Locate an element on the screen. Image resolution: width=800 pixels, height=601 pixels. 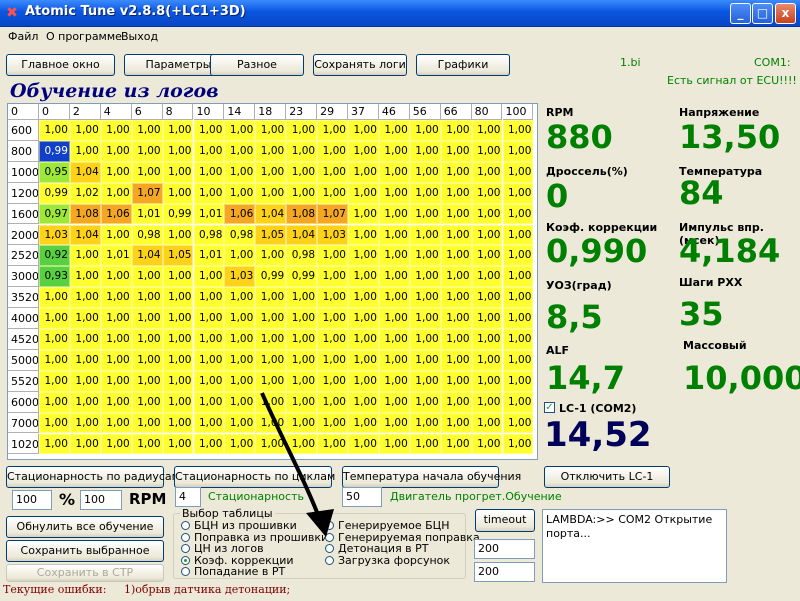
disconnect-lc1-button: Отключить LC-1 is located at coordinates (607, 477).